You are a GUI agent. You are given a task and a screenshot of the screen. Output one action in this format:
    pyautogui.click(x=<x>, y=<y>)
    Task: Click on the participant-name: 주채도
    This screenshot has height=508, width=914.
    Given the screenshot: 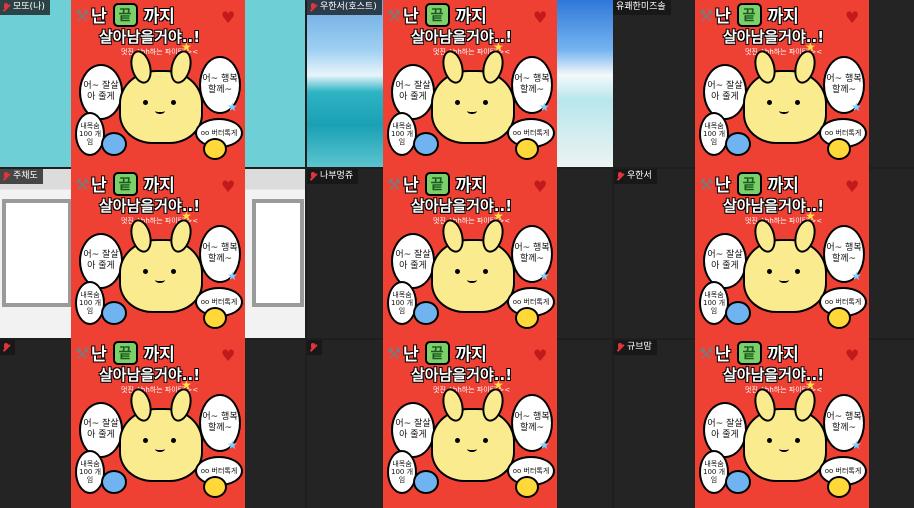 What is the action you would take?
    pyautogui.click(x=25, y=176)
    